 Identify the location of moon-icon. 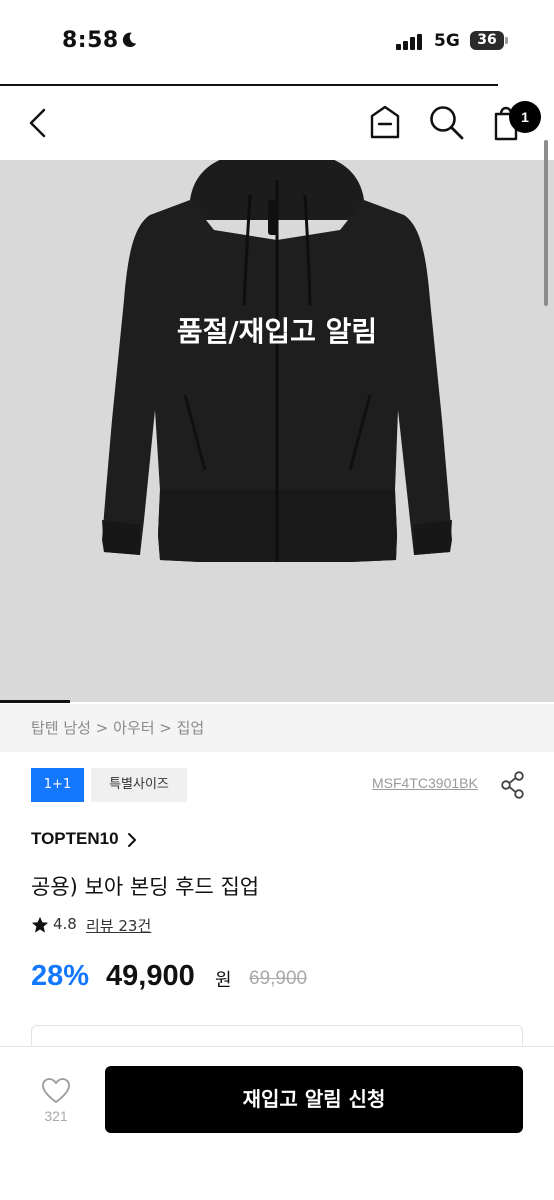
(129, 40).